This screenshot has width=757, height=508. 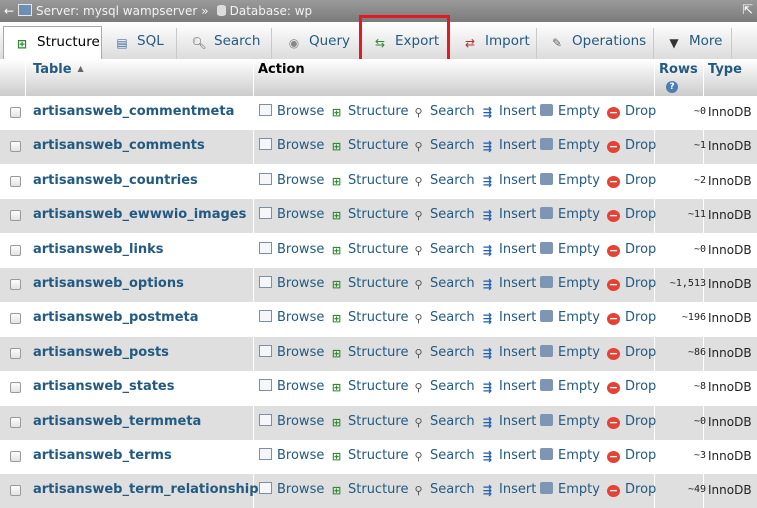 I want to click on collapse-icon: ⇱, so click(x=747, y=11).